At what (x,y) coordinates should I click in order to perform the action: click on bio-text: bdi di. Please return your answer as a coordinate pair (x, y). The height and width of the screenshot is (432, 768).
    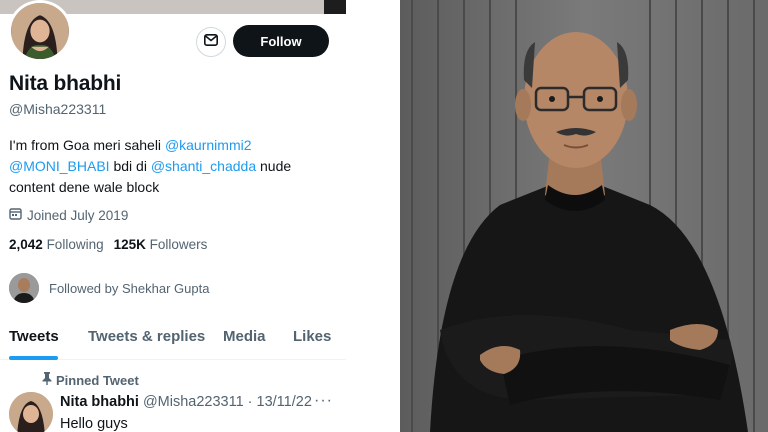
    Looking at the image, I should click on (130, 166).